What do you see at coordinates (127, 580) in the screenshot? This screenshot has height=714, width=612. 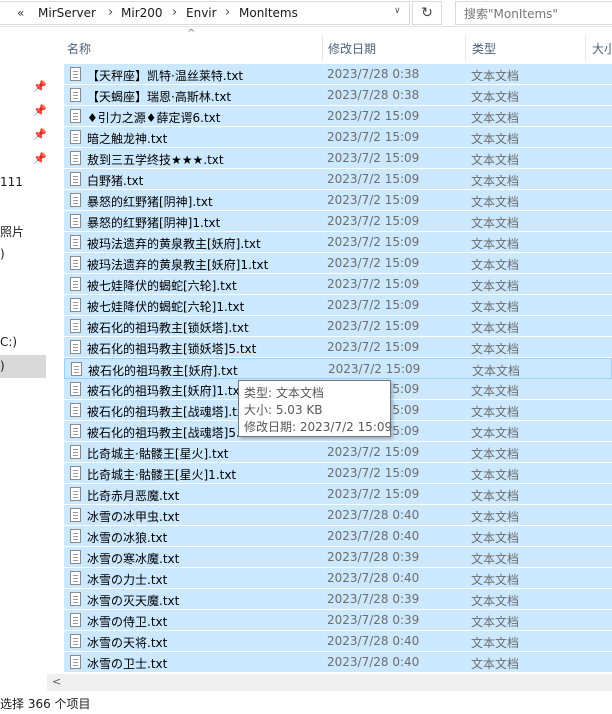 I see `file-name: 冰雪の力士.txt` at bounding box center [127, 580].